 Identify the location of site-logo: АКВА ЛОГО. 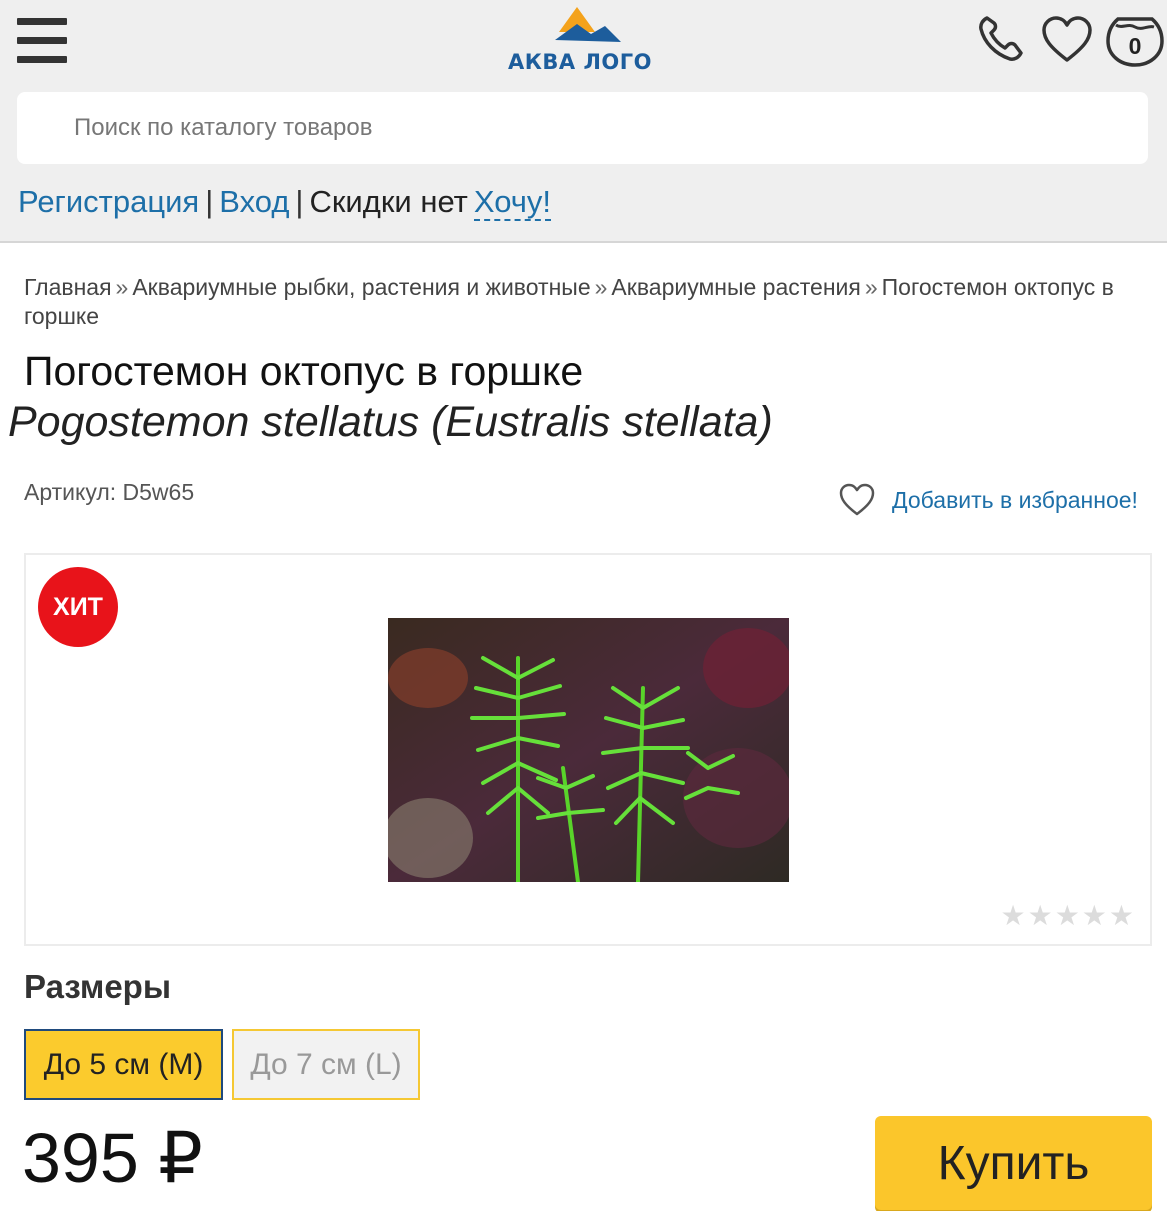
(580, 39).